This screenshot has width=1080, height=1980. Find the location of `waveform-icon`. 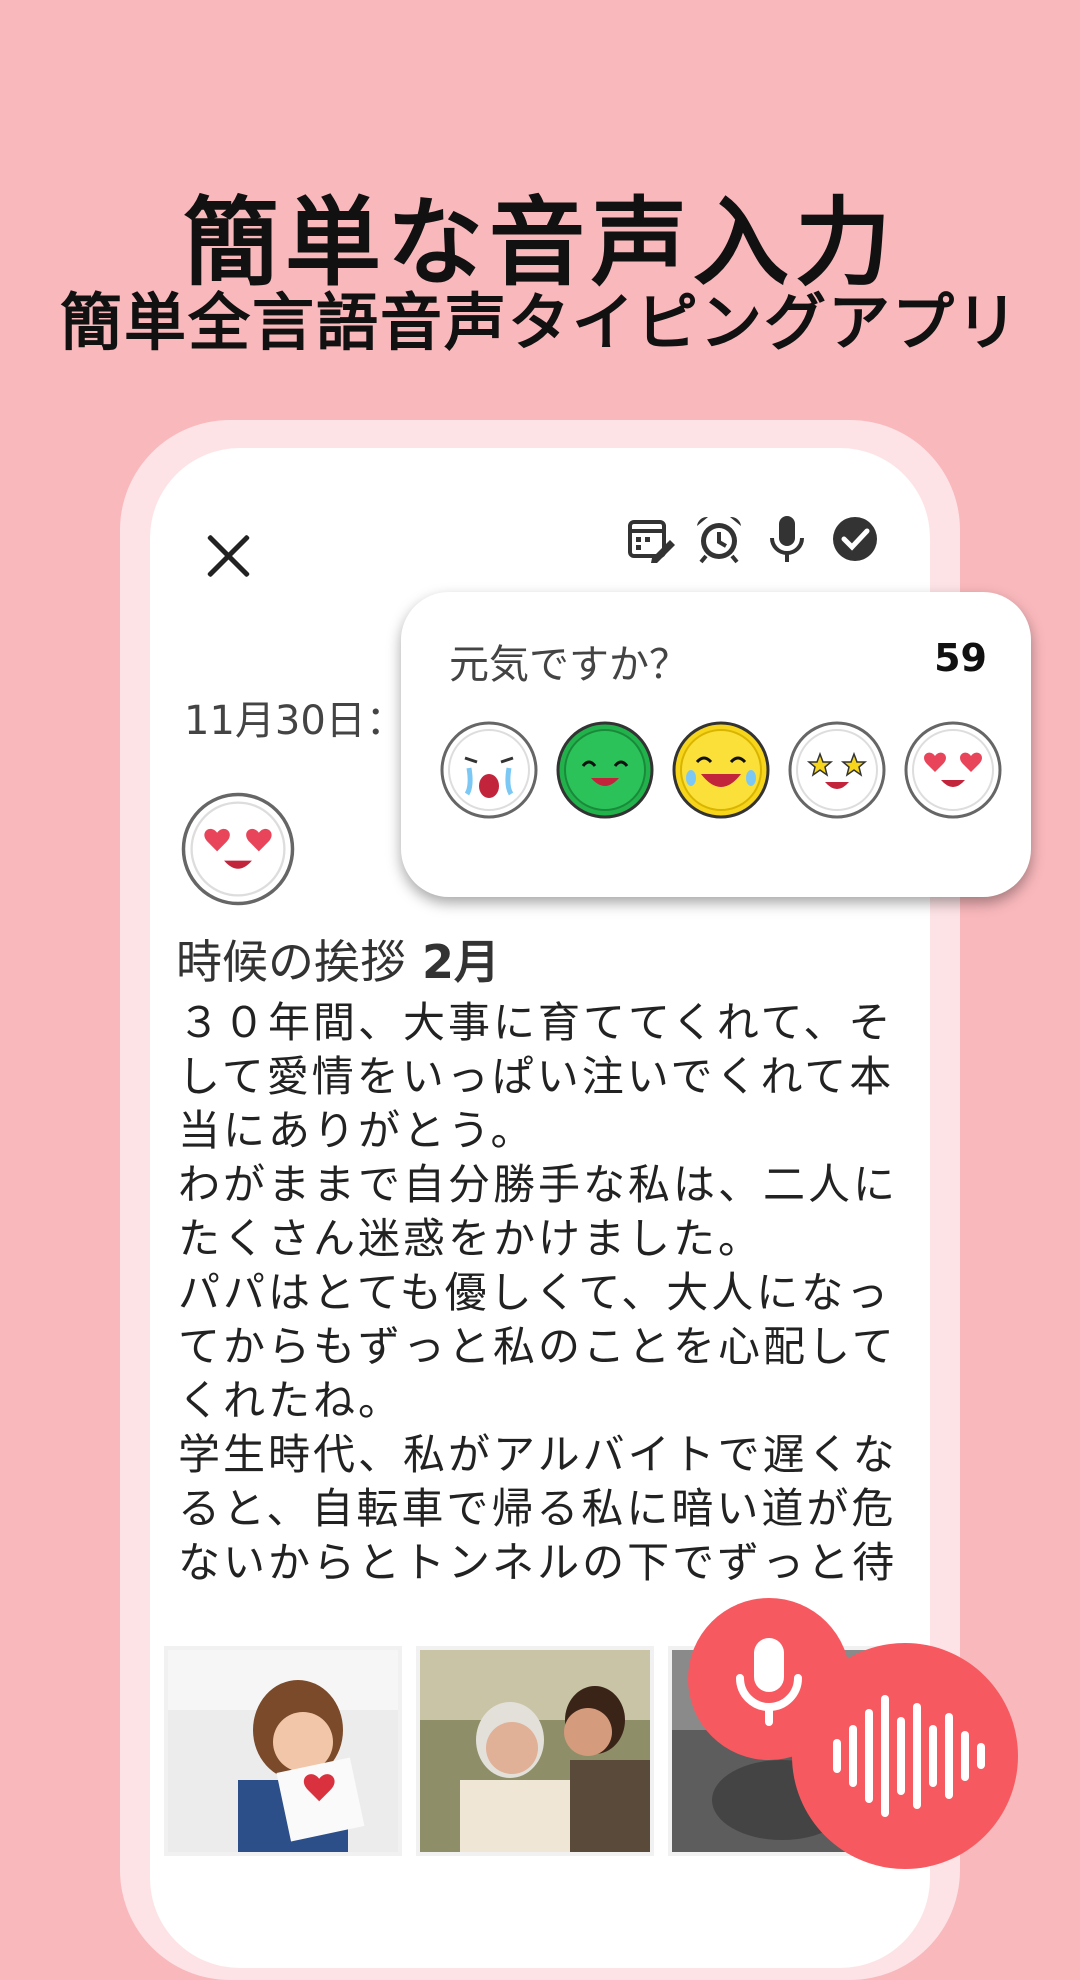

waveform-icon is located at coordinates (909, 1756).